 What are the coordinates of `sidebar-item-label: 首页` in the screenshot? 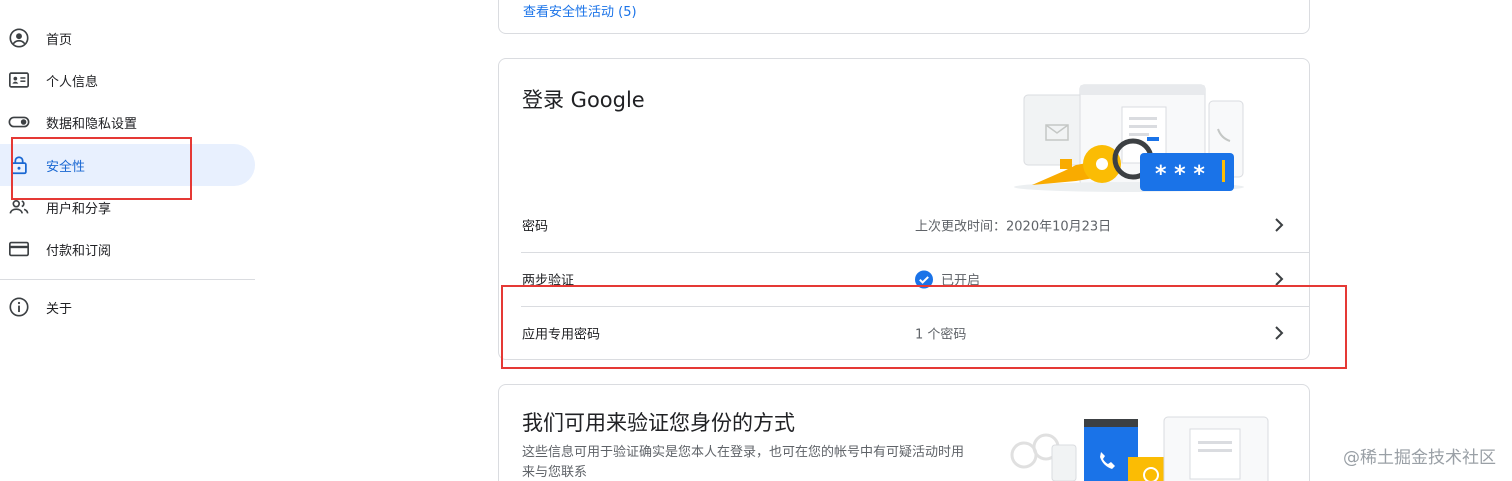 It's located at (59, 40).